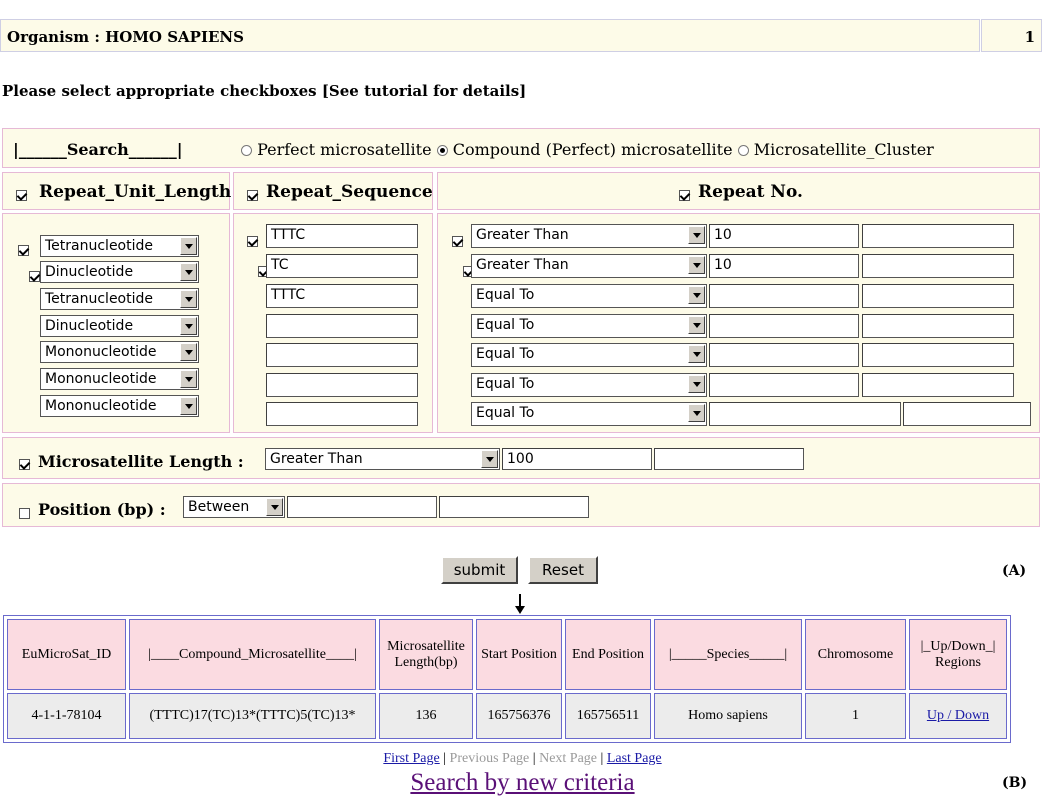 This screenshot has width=1045, height=805. I want to click on position-end-input, so click(514, 507).